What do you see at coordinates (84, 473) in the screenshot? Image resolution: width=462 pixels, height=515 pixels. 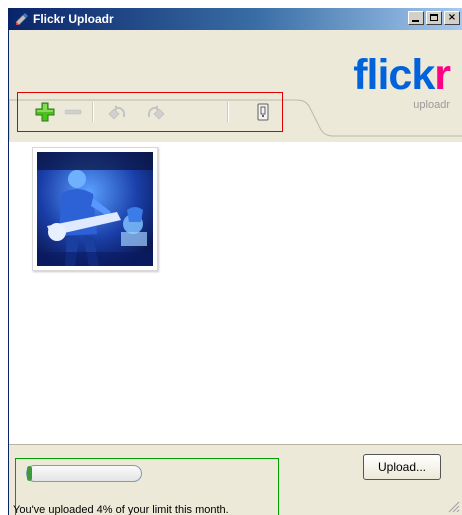 I see `upload-limit-progress-bar` at bounding box center [84, 473].